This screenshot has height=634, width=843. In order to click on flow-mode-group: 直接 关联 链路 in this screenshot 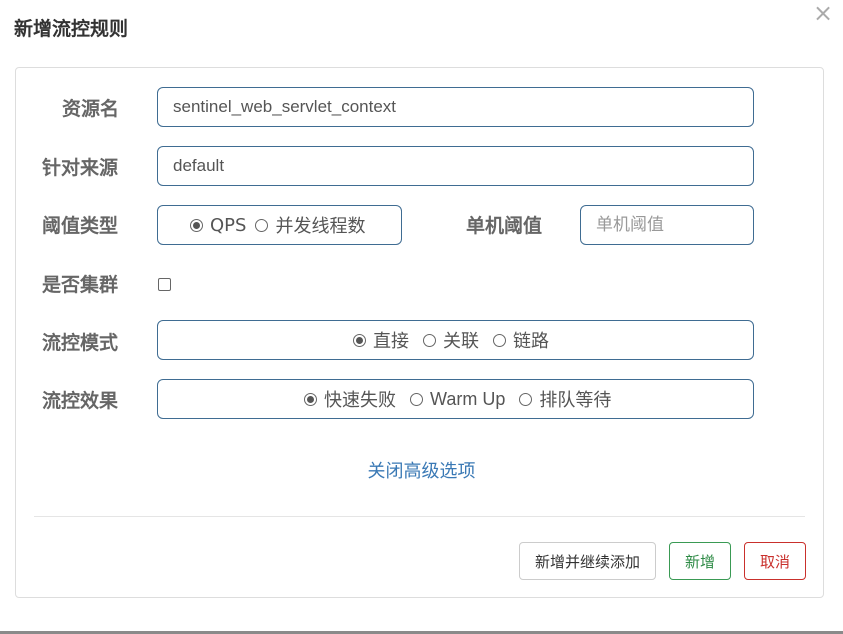, I will do `click(455, 340)`.